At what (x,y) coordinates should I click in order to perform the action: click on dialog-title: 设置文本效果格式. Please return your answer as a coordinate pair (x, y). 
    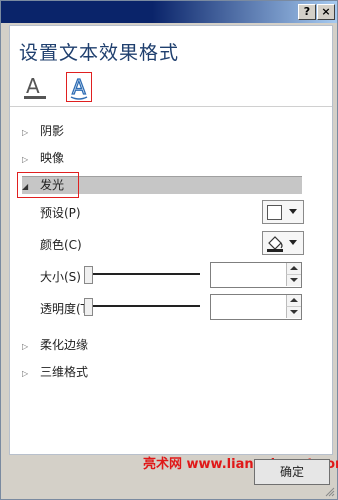
    Looking at the image, I should click on (99, 53).